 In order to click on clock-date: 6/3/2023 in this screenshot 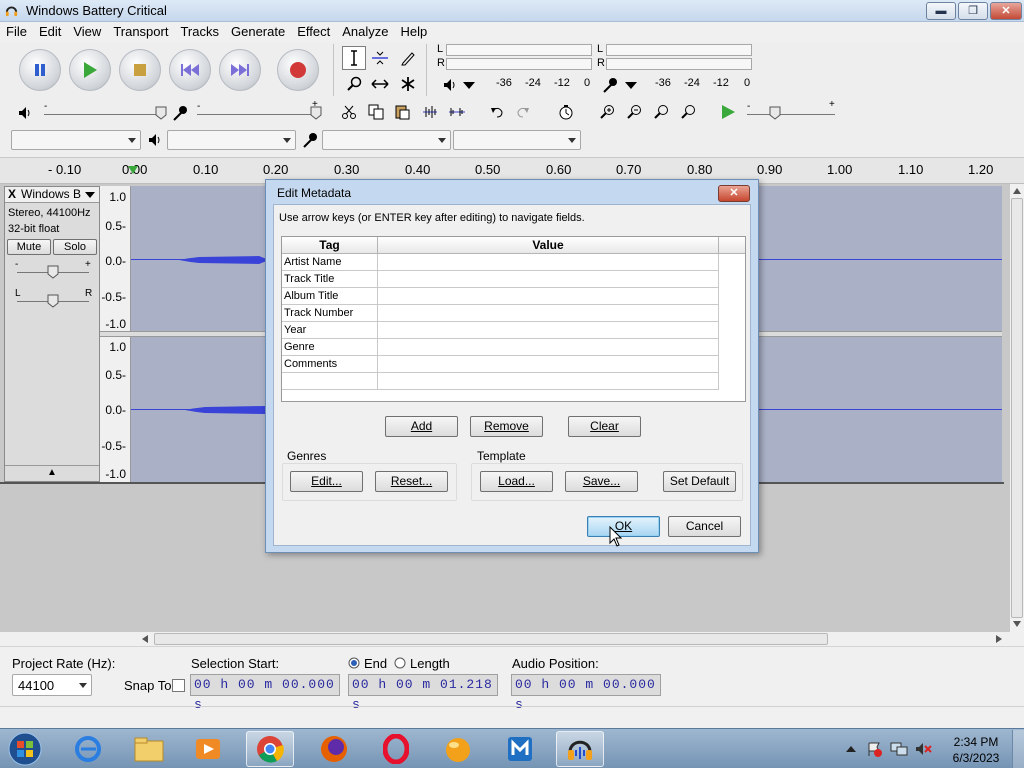, I will do `click(976, 758)`.